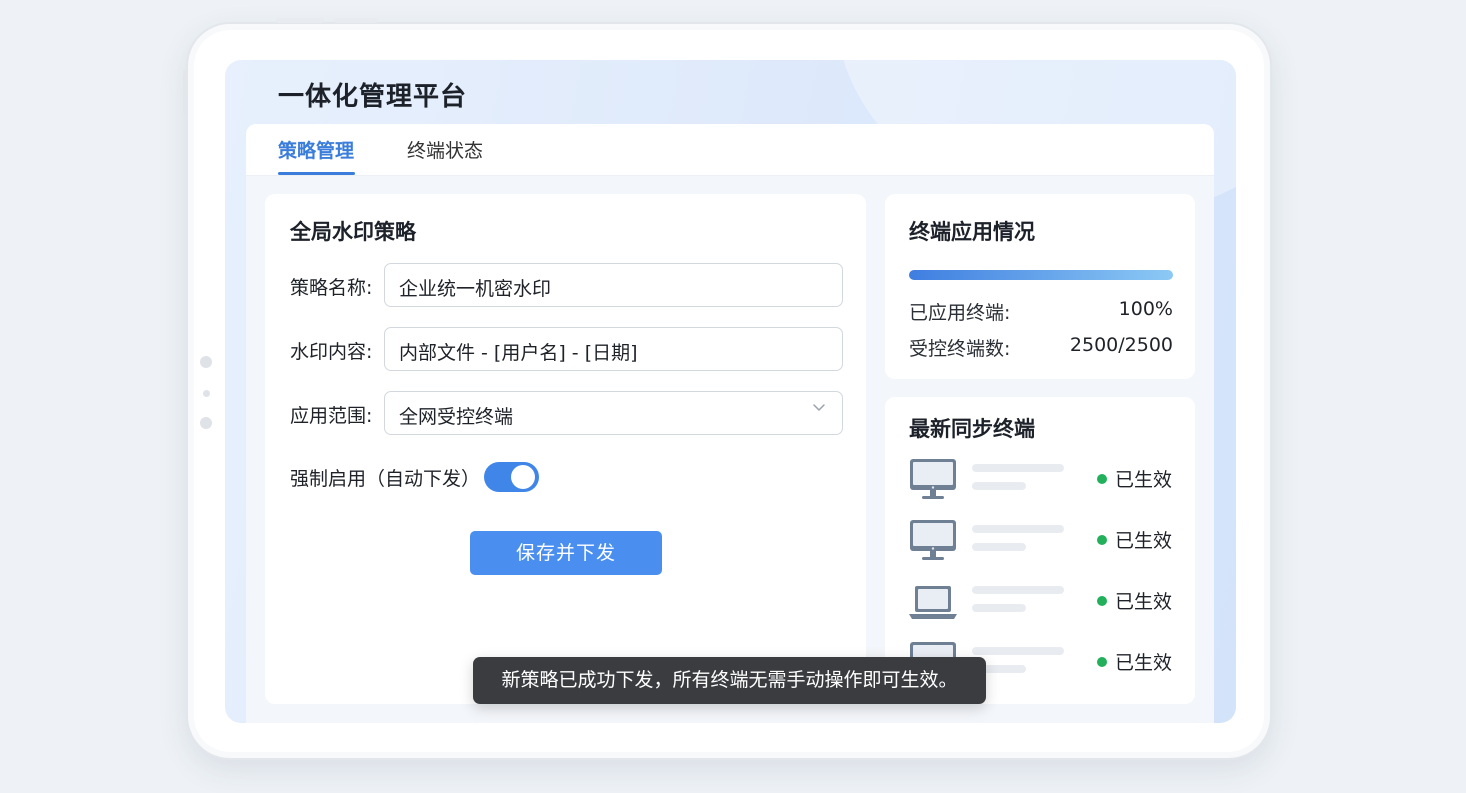 Image resolution: width=1466 pixels, height=793 pixels. I want to click on watermark-content-row: 水印内容: 内部文件 - [用户名] - [日期], so click(566, 349).